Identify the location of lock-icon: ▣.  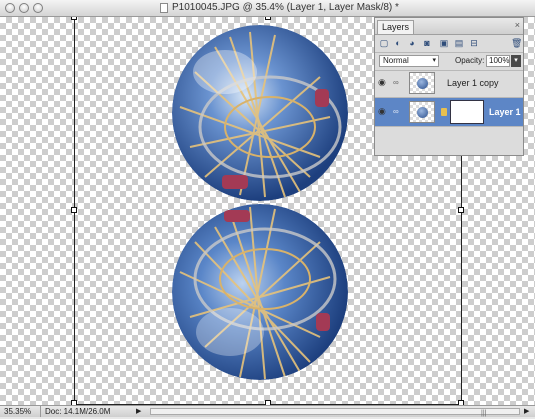
(444, 43).